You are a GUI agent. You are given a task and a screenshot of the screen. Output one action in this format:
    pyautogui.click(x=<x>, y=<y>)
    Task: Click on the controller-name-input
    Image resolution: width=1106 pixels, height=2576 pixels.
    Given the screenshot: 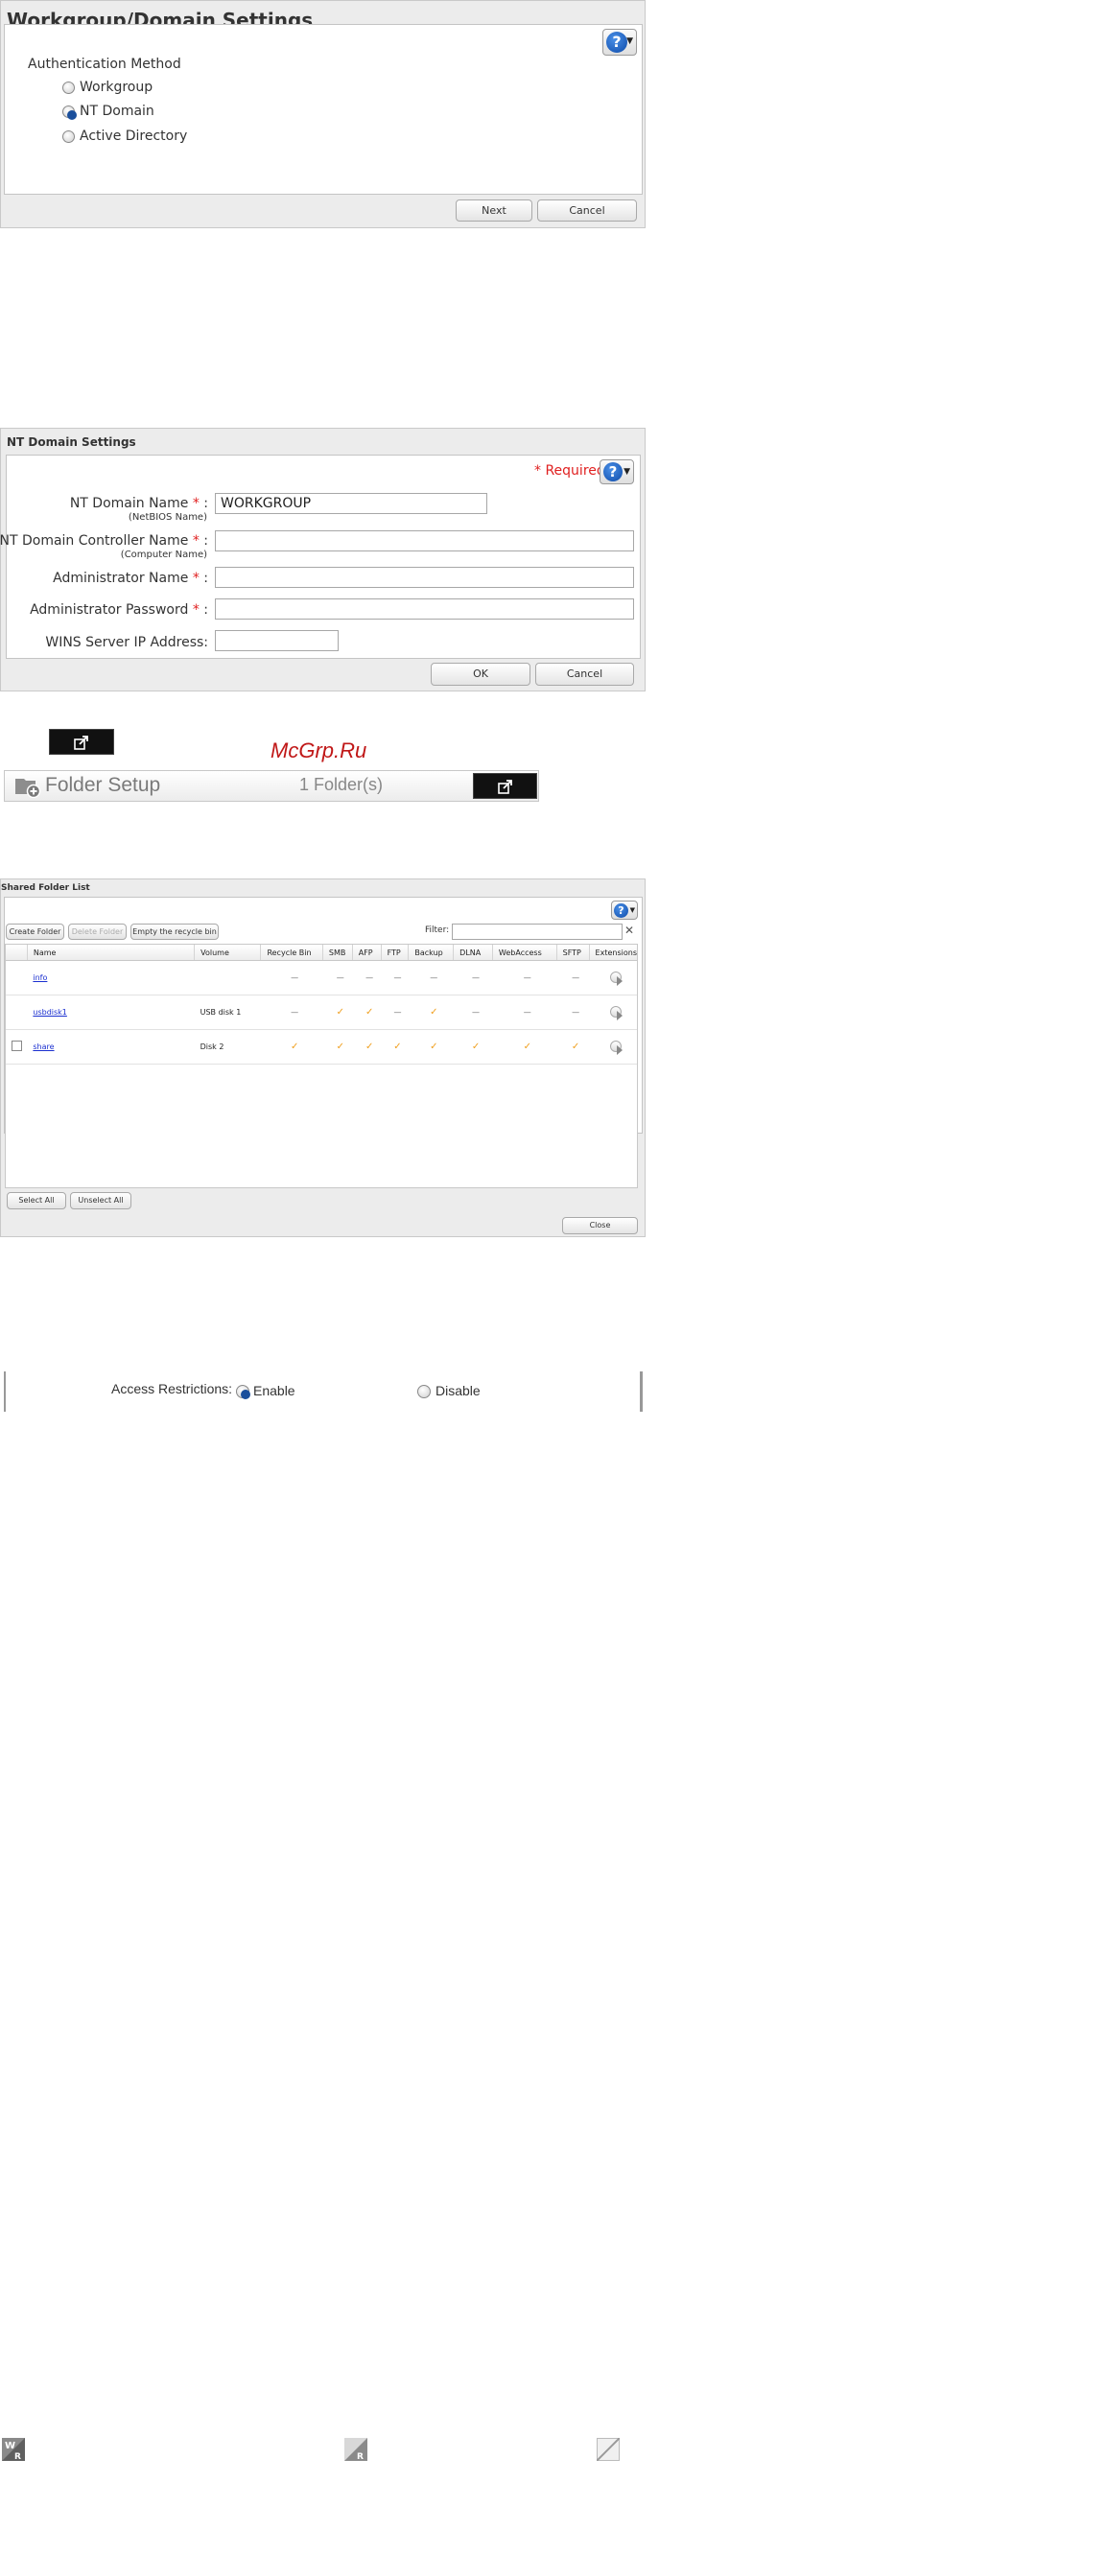 What is the action you would take?
    pyautogui.click(x=424, y=540)
    